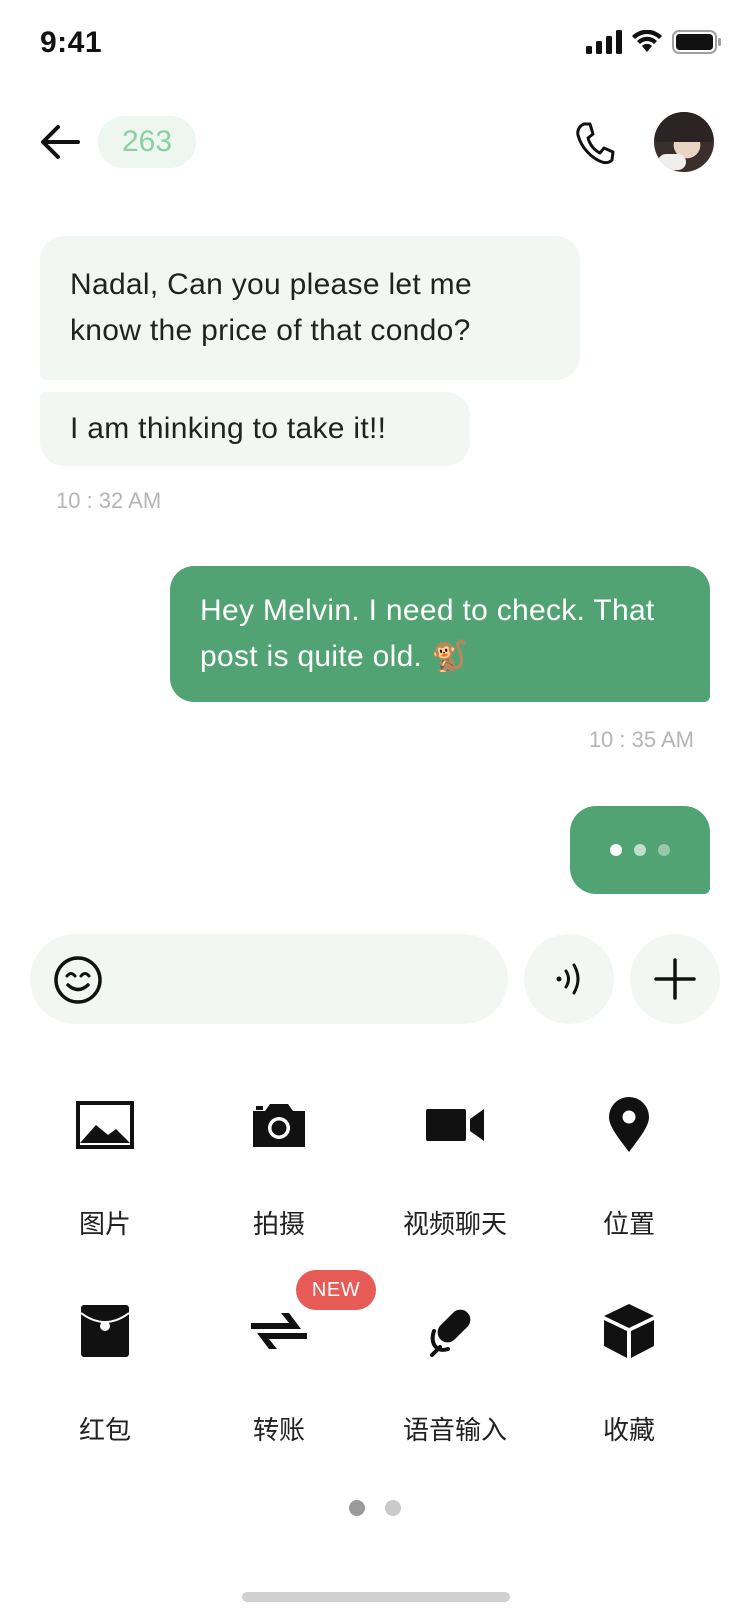 The height and width of the screenshot is (1624, 750). What do you see at coordinates (104, 1431) in the screenshot?
I see `action-label: 红包` at bounding box center [104, 1431].